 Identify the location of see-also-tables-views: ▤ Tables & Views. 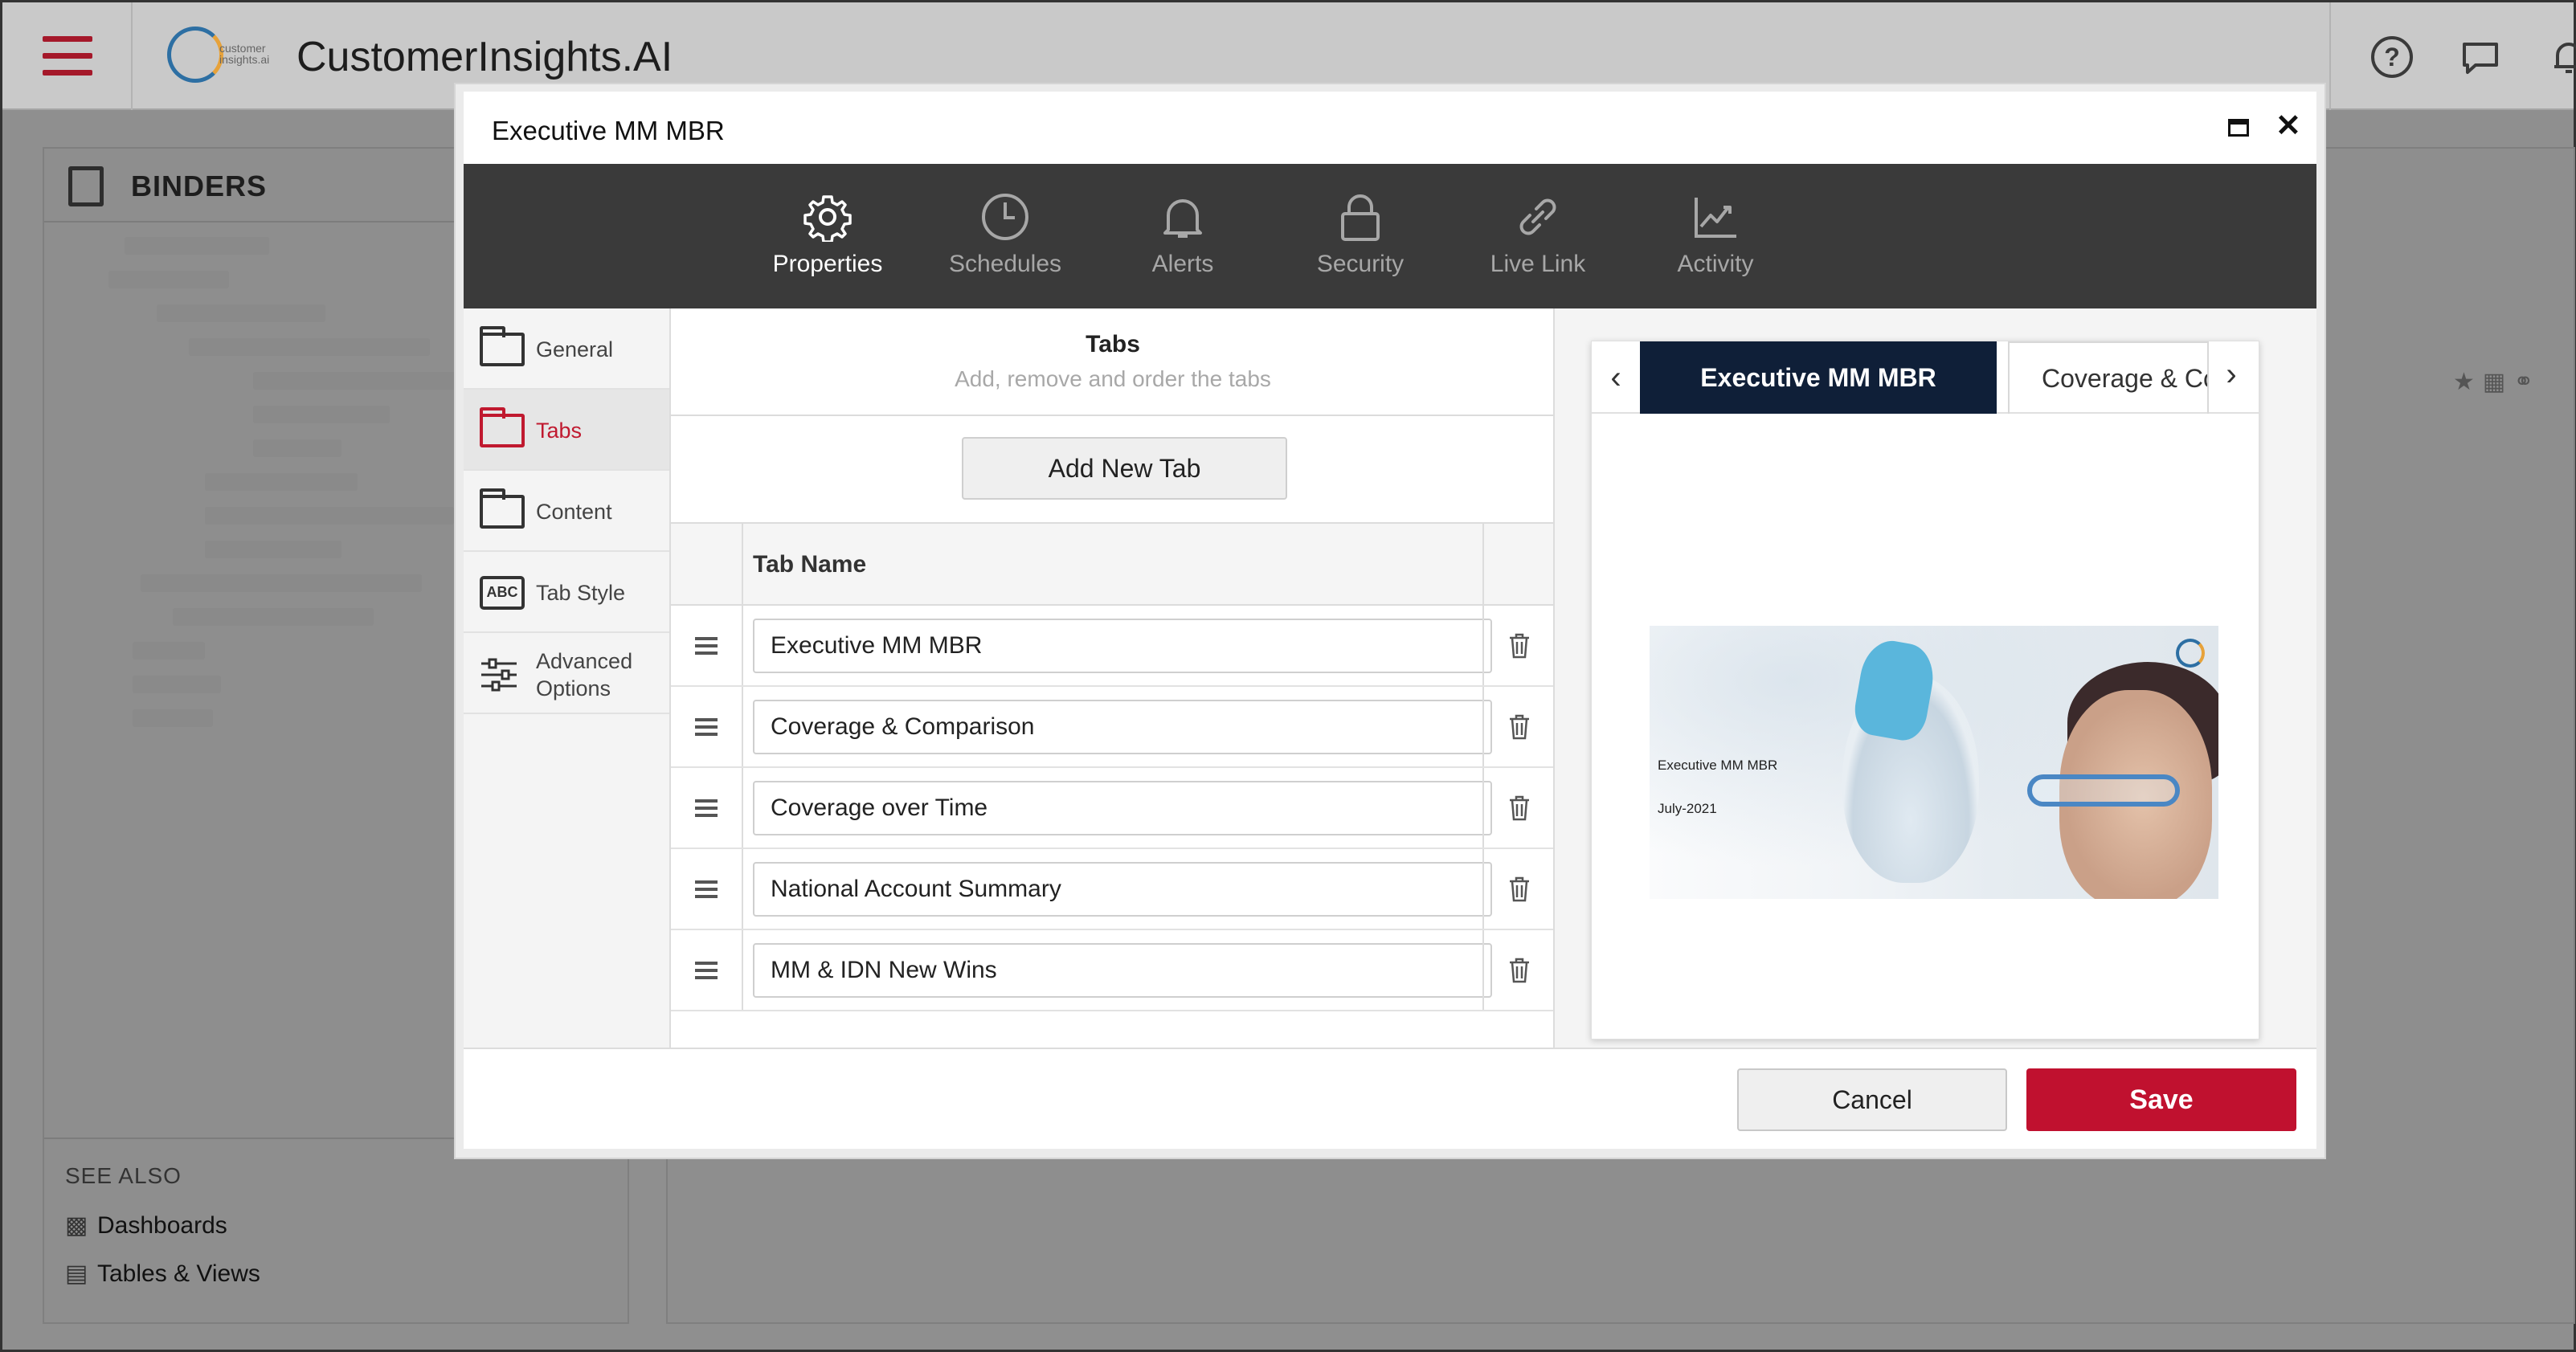
(162, 1274).